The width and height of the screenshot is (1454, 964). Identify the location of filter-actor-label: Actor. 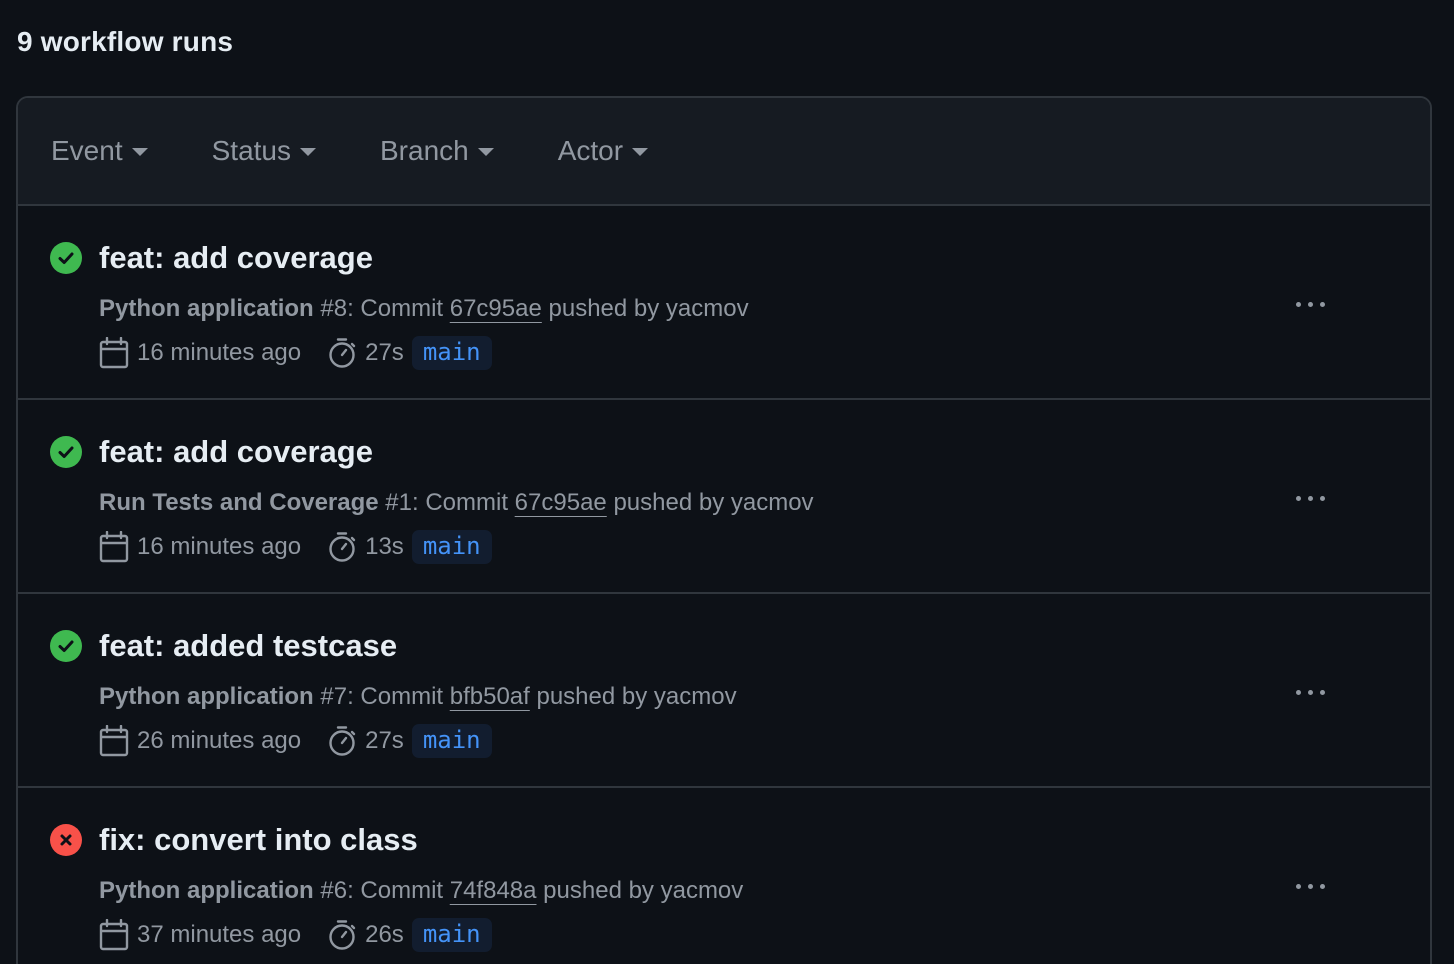
(590, 150).